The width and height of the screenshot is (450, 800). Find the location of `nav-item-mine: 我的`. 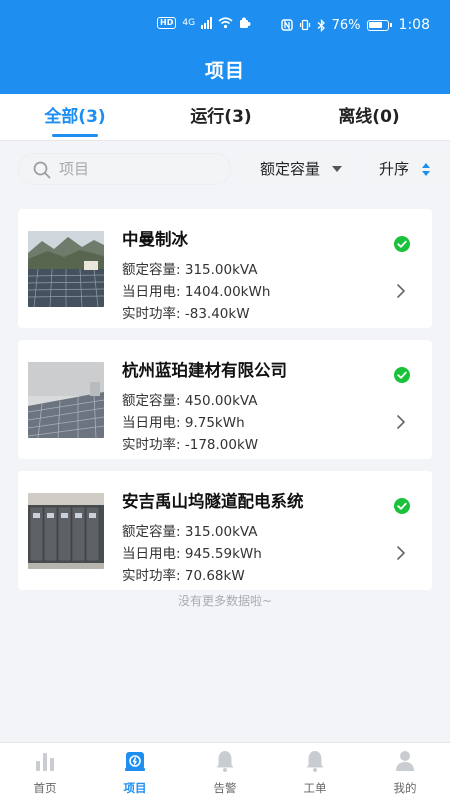

nav-item-mine: 我的 is located at coordinates (405, 771).